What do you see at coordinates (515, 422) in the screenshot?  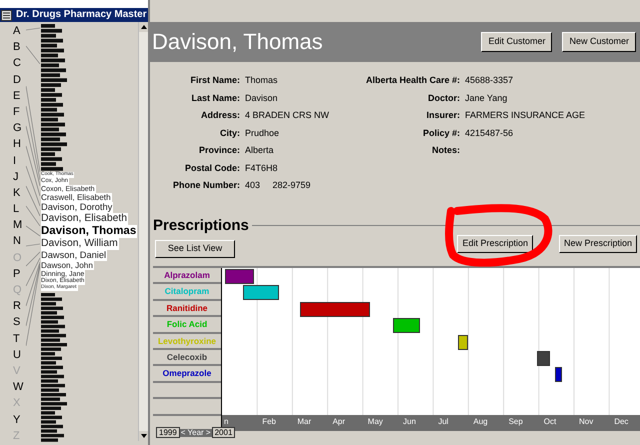 I see `month-label: Sep` at bounding box center [515, 422].